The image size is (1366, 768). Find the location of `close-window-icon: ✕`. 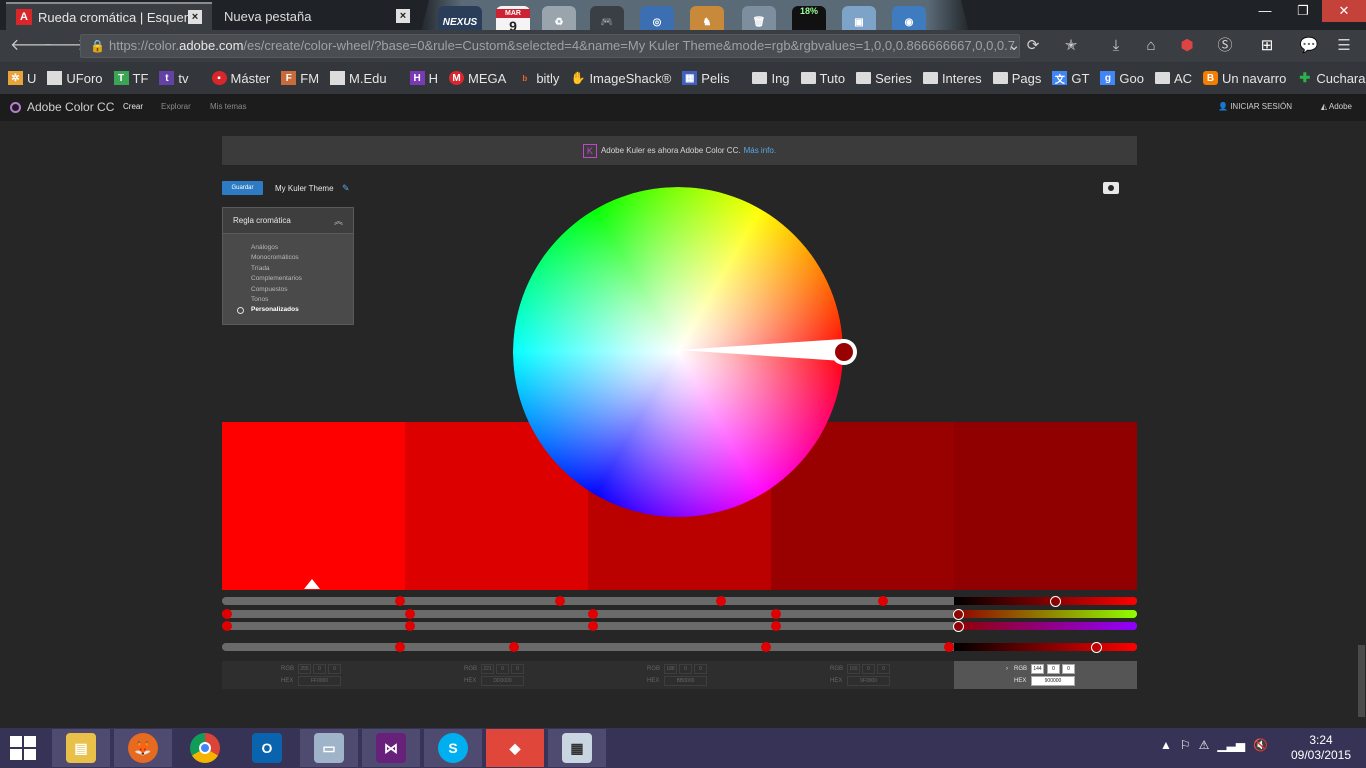

close-window-icon: ✕ is located at coordinates (1344, 11).